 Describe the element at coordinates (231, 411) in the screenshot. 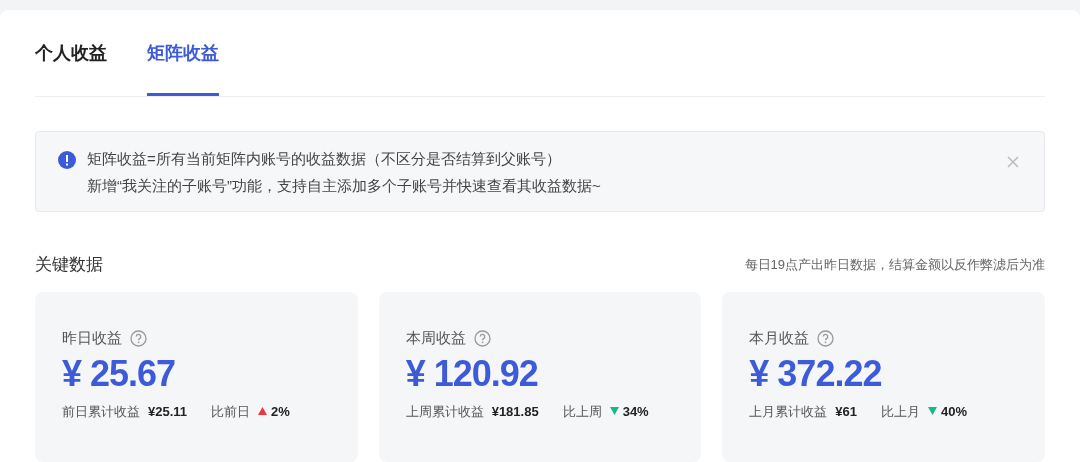

I see `compare-label: 比前日` at that location.